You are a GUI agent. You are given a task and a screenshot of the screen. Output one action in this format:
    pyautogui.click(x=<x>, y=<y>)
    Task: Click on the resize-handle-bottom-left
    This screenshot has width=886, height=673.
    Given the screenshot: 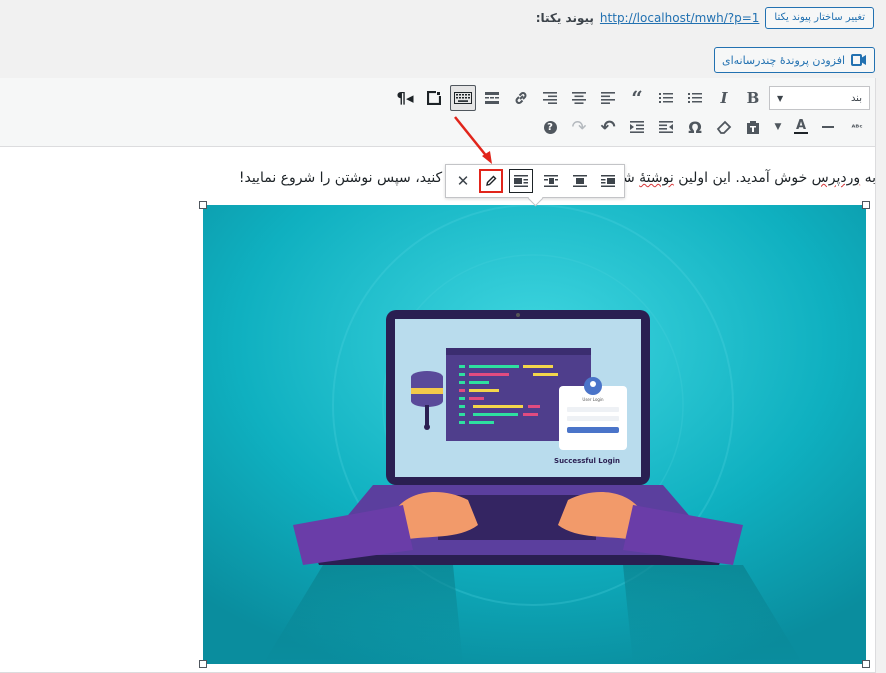 What is the action you would take?
    pyautogui.click(x=203, y=664)
    